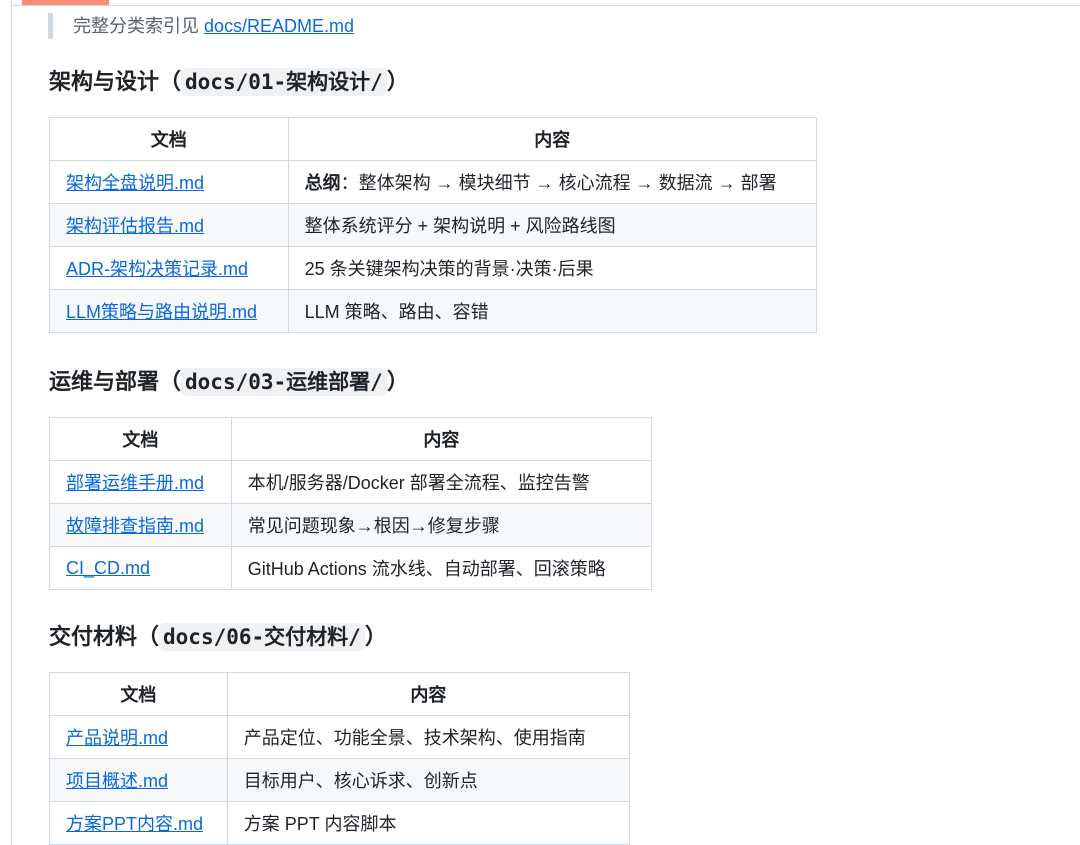  What do you see at coordinates (117, 738) in the screenshot?
I see `doc-link: 产品说明.md` at bounding box center [117, 738].